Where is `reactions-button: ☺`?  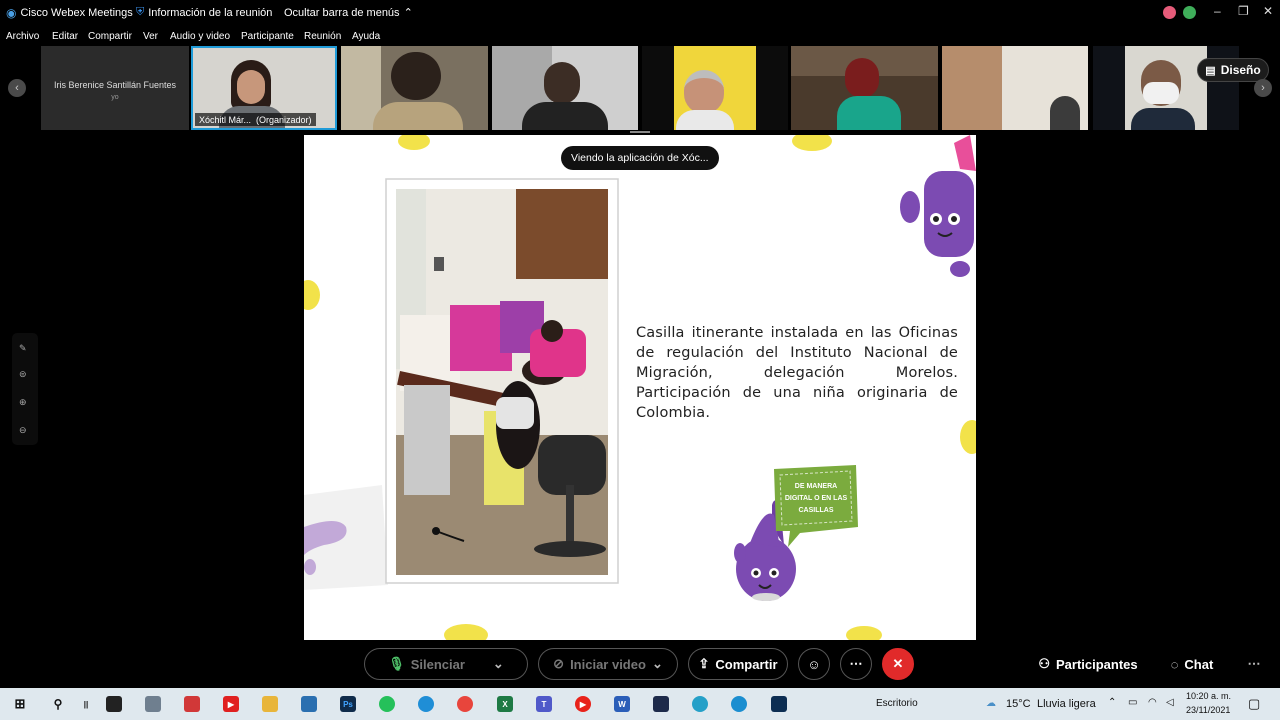 reactions-button: ☺ is located at coordinates (814, 664).